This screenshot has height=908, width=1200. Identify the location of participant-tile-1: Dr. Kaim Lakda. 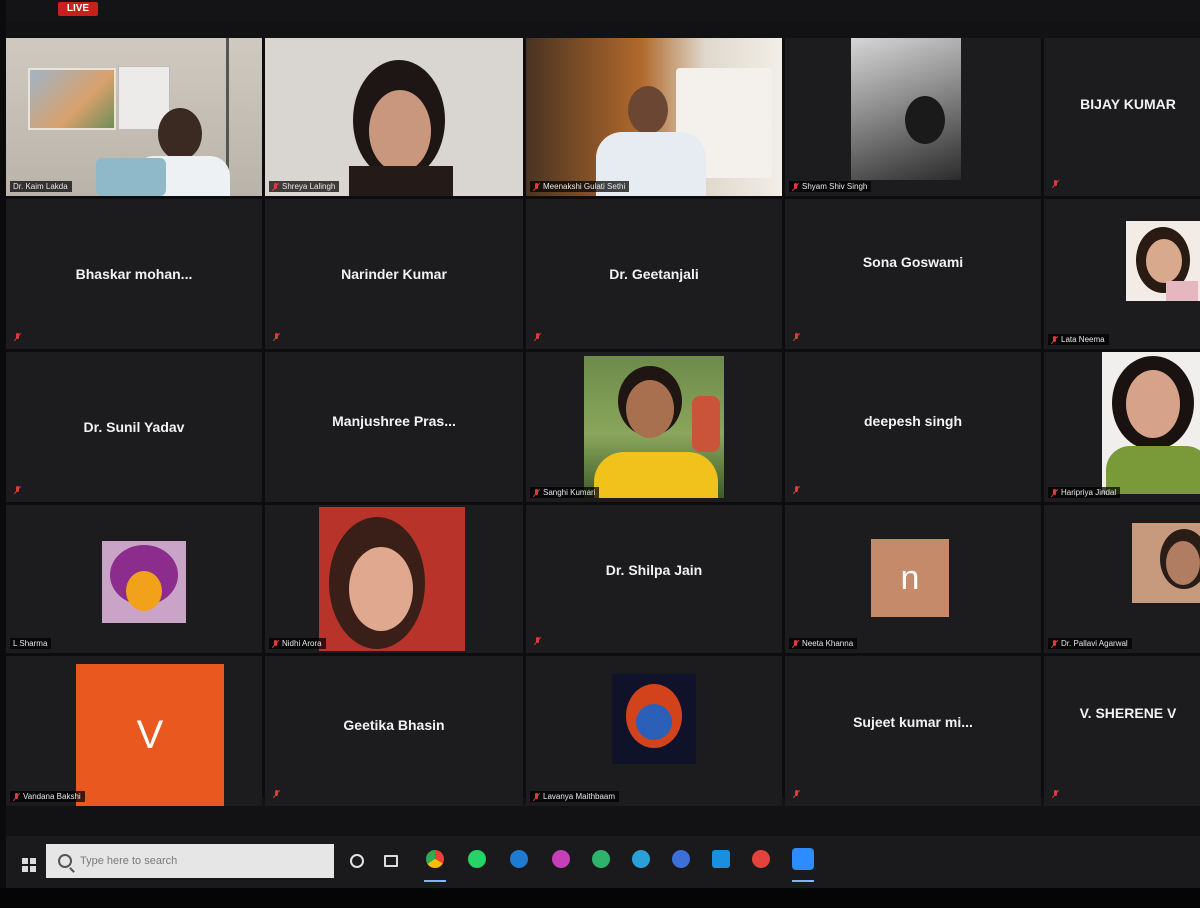
(134, 117).